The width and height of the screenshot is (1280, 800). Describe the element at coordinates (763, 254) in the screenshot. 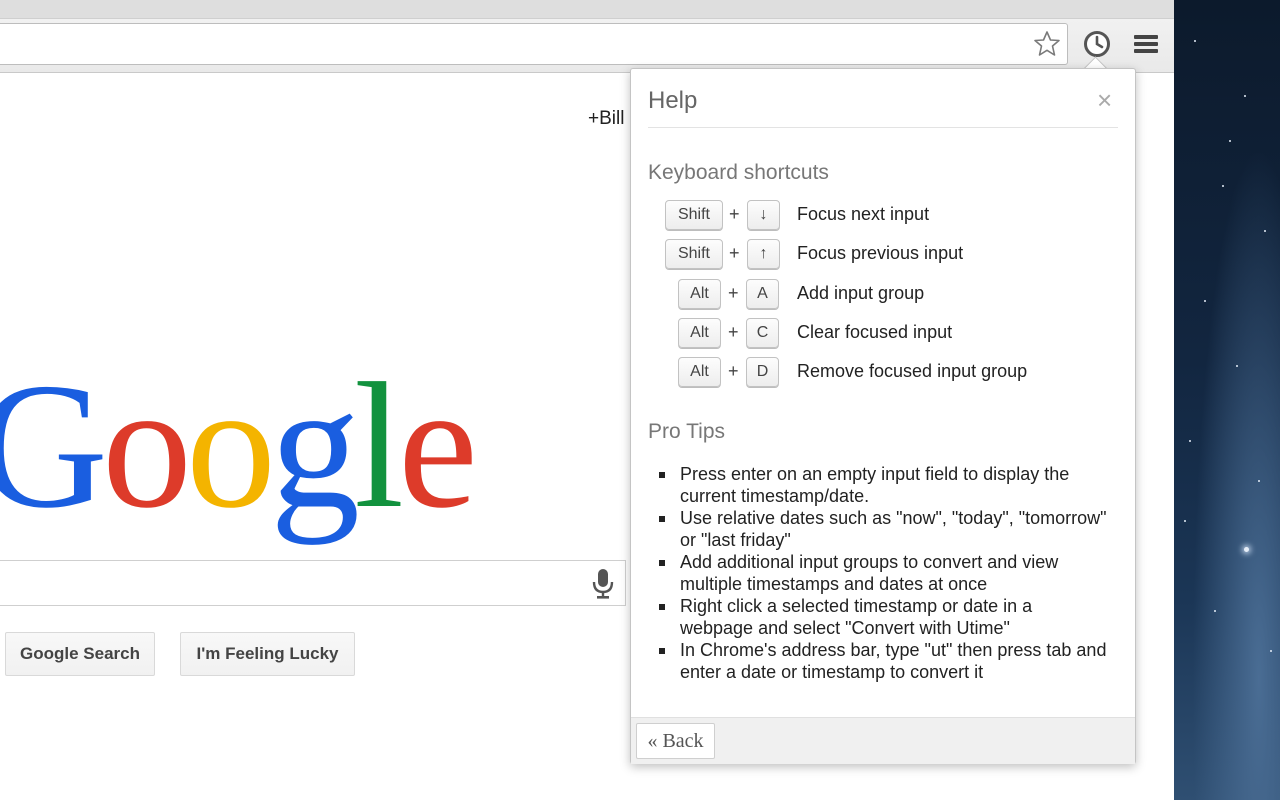

I see `up-arrow-key: ↑` at that location.